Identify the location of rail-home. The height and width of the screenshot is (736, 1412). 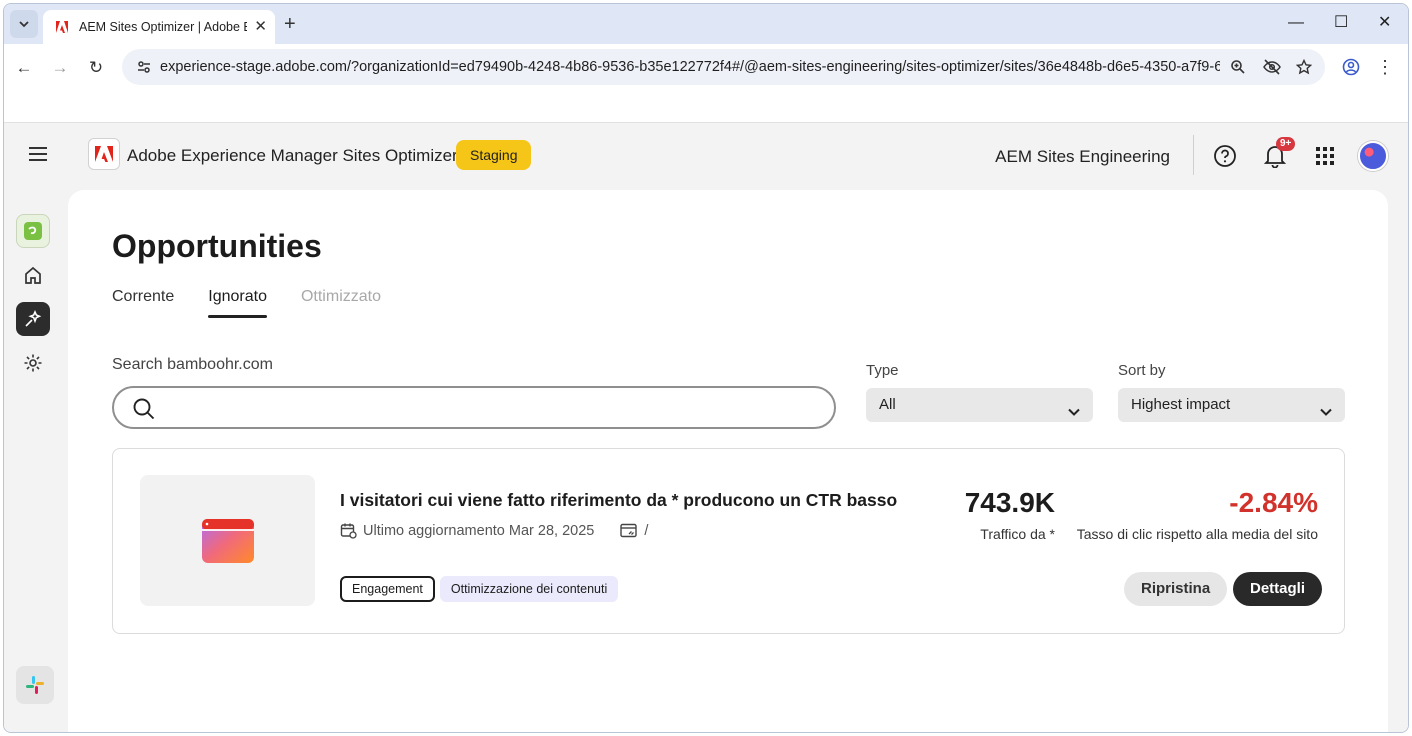
(33, 275).